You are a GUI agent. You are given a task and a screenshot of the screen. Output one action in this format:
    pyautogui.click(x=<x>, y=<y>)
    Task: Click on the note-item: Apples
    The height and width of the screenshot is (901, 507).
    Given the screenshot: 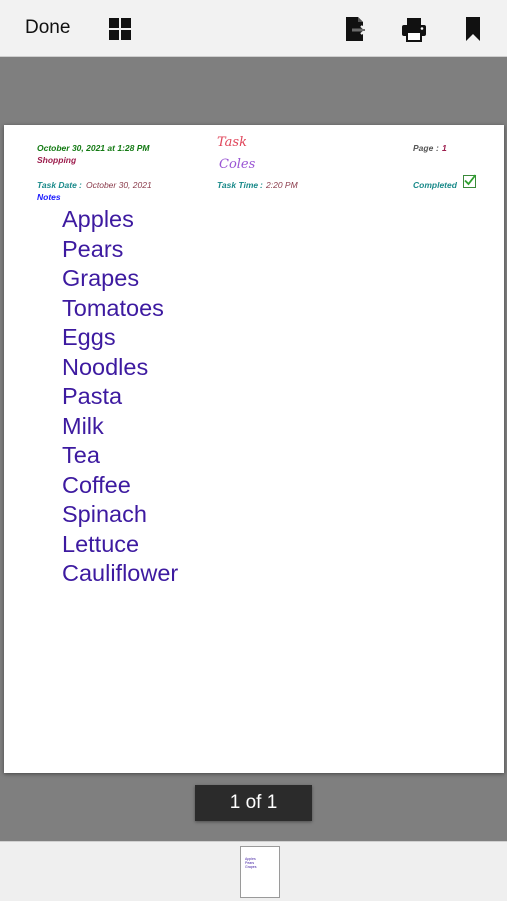 What is the action you would take?
    pyautogui.click(x=98, y=219)
    